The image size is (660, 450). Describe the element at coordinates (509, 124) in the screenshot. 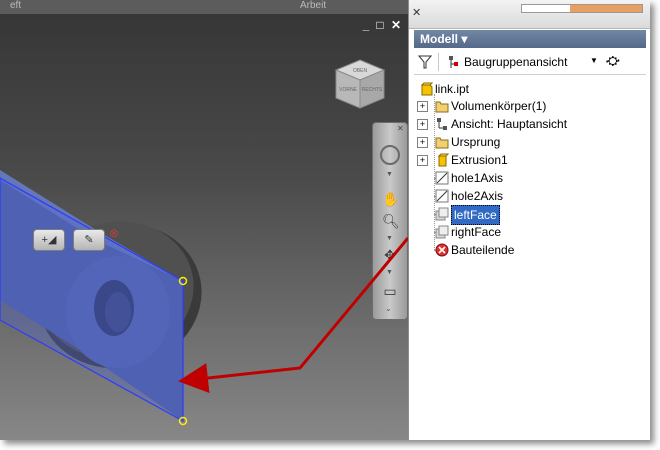

I see `tree-item-label: Ansicht: Hauptansicht` at that location.